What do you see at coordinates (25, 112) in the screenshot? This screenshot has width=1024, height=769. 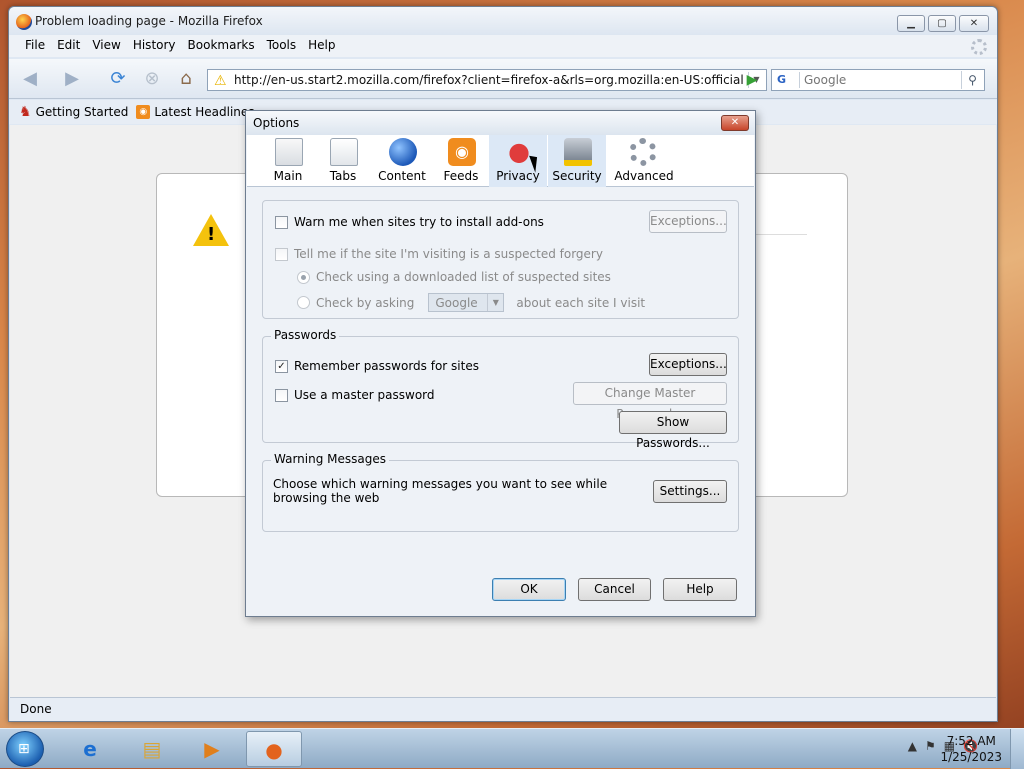 I see `firefox-bookmark-icon: ♞` at bounding box center [25, 112].